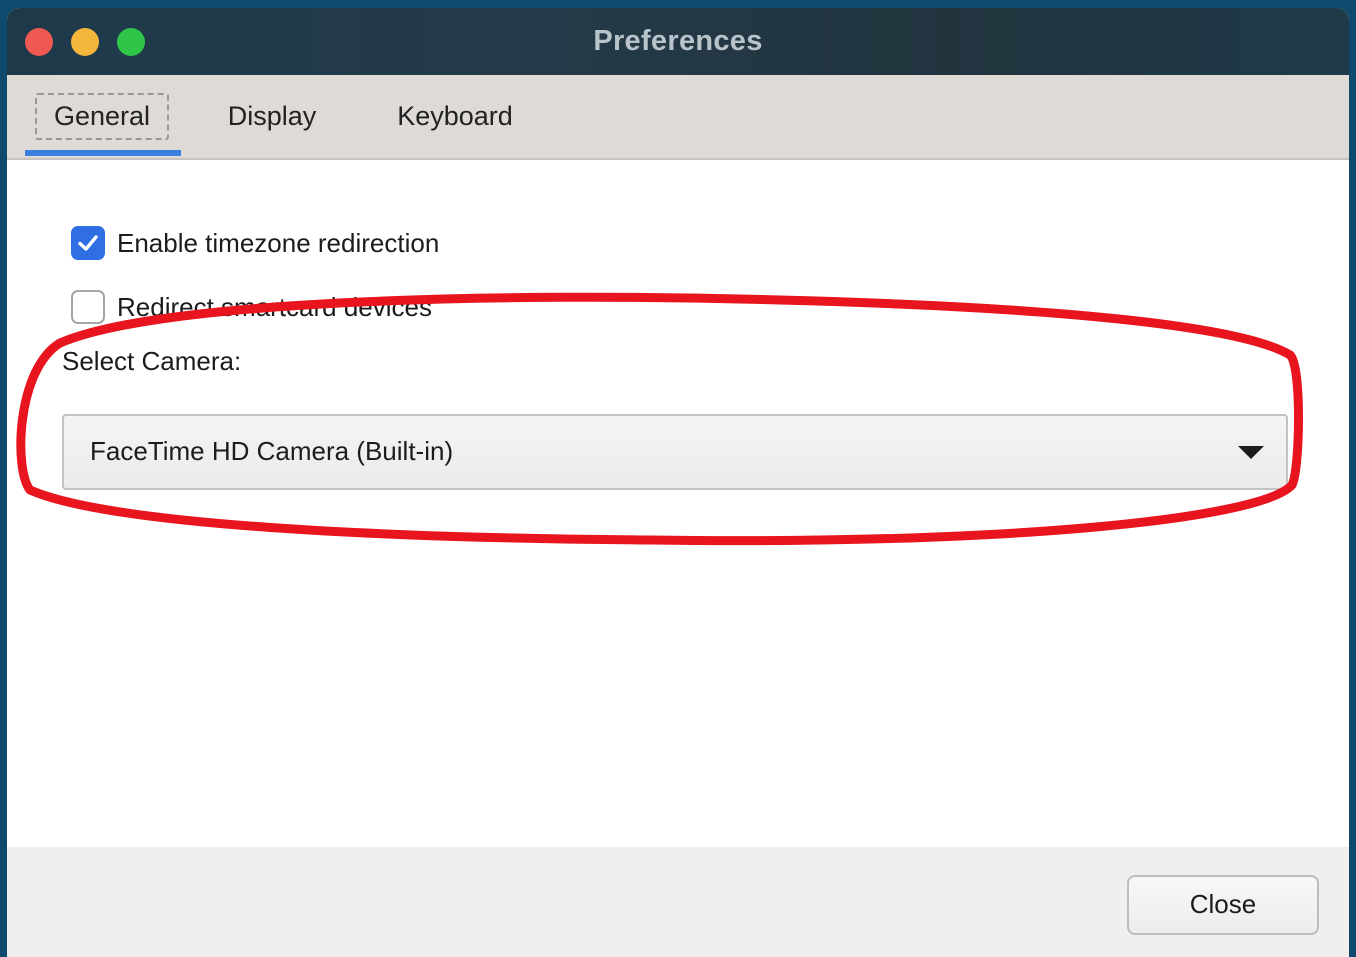 The image size is (1356, 957). Describe the element at coordinates (272, 451) in the screenshot. I see `camera-dropdown-value: FaceTime HD Camera (Built-in)` at that location.